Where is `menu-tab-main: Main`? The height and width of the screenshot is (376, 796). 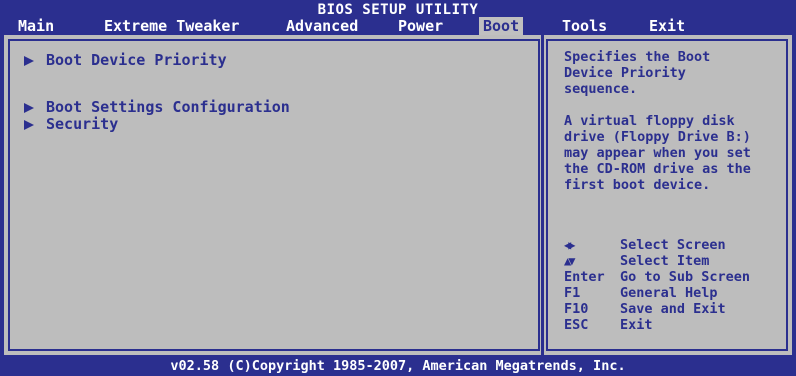
menu-tab-main: Main is located at coordinates (36, 26).